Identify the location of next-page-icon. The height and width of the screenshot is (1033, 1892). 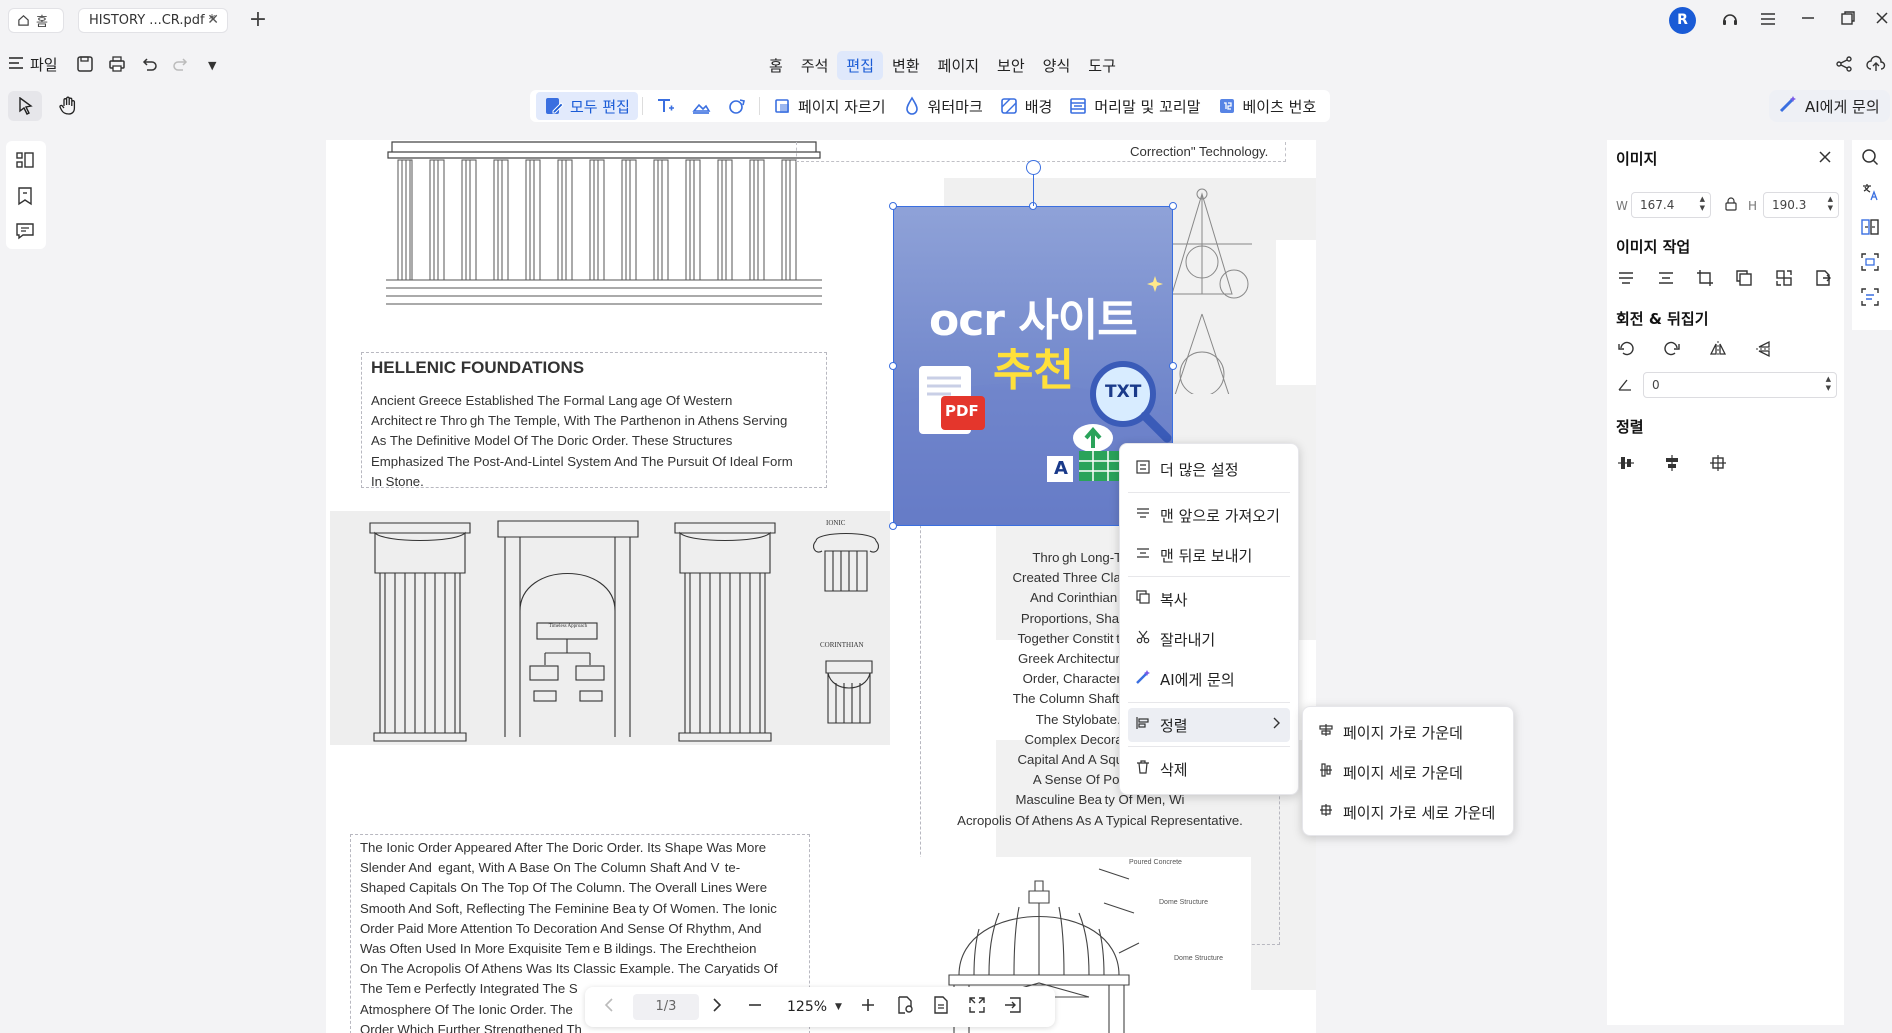
(723, 1007).